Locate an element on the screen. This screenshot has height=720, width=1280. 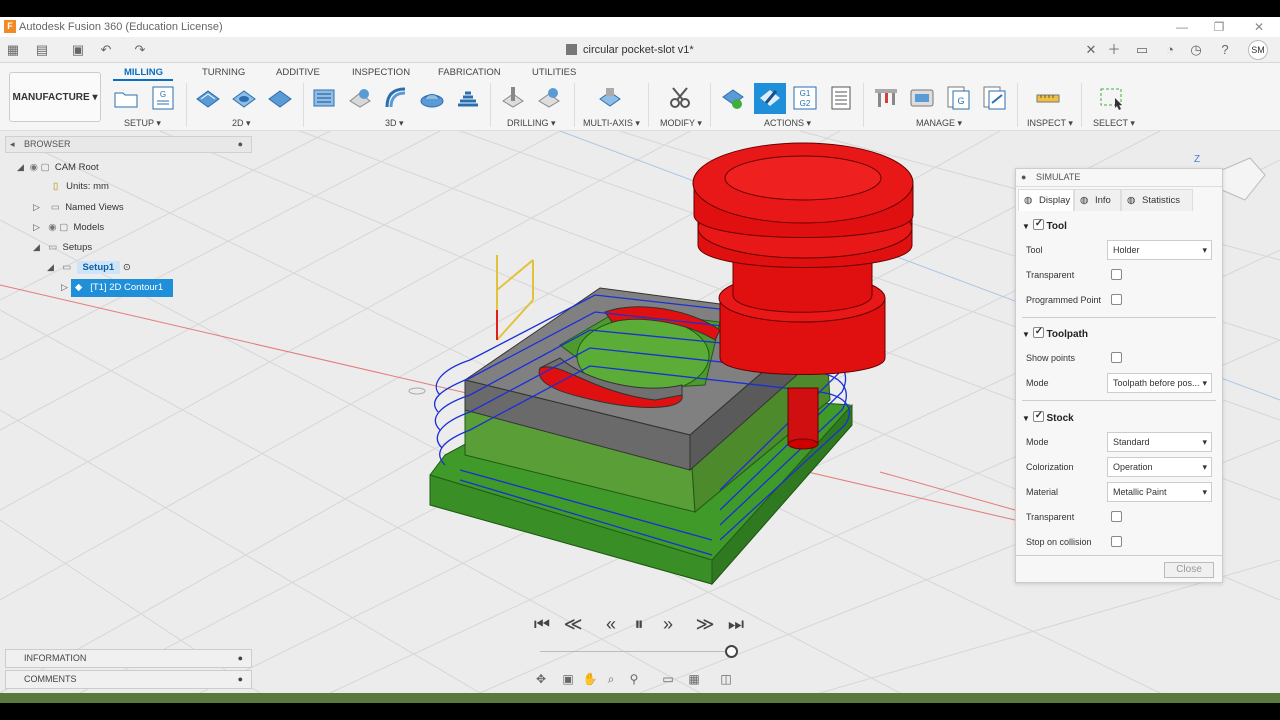
step-forward-icon: » is located at coordinates (668, 624).